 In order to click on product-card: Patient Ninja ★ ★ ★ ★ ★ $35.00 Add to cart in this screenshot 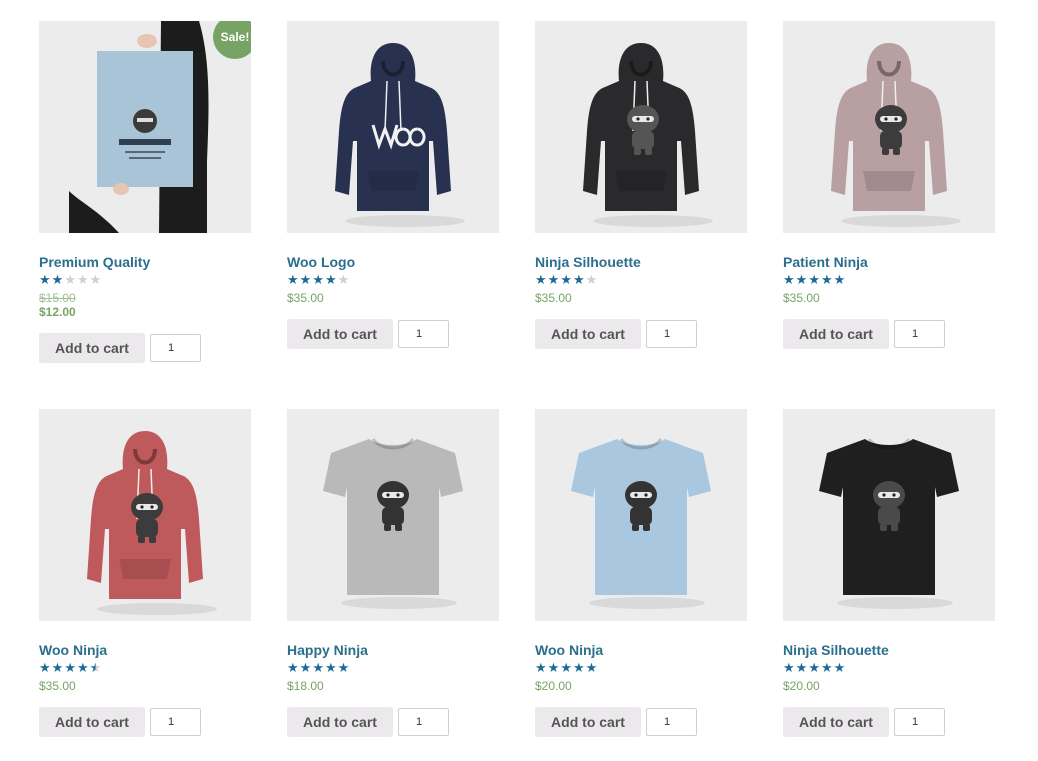, I will do `click(889, 215)`.